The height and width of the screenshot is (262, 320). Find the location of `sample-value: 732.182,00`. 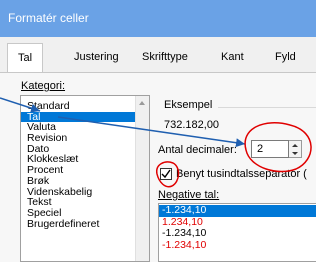

sample-value: 732.182,00 is located at coordinates (192, 125).